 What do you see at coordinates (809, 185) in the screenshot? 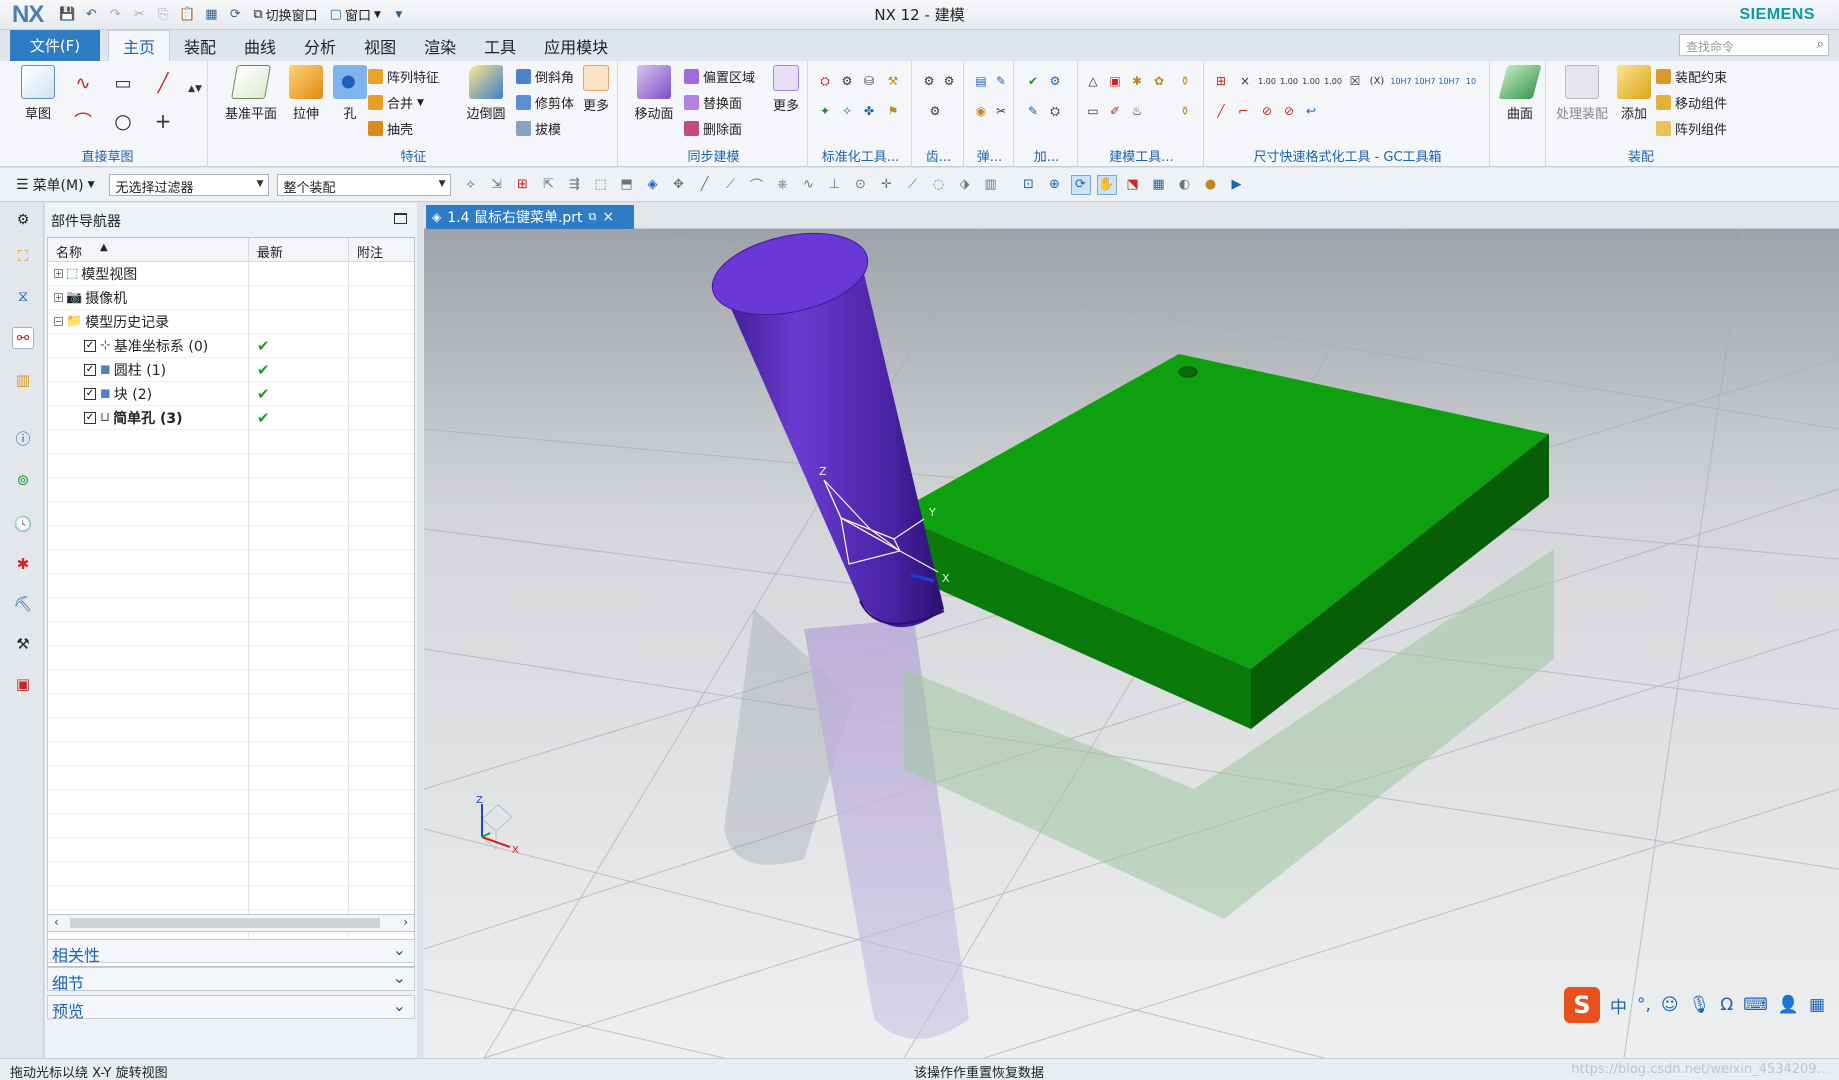
I see `snap-icon: ∿` at bounding box center [809, 185].